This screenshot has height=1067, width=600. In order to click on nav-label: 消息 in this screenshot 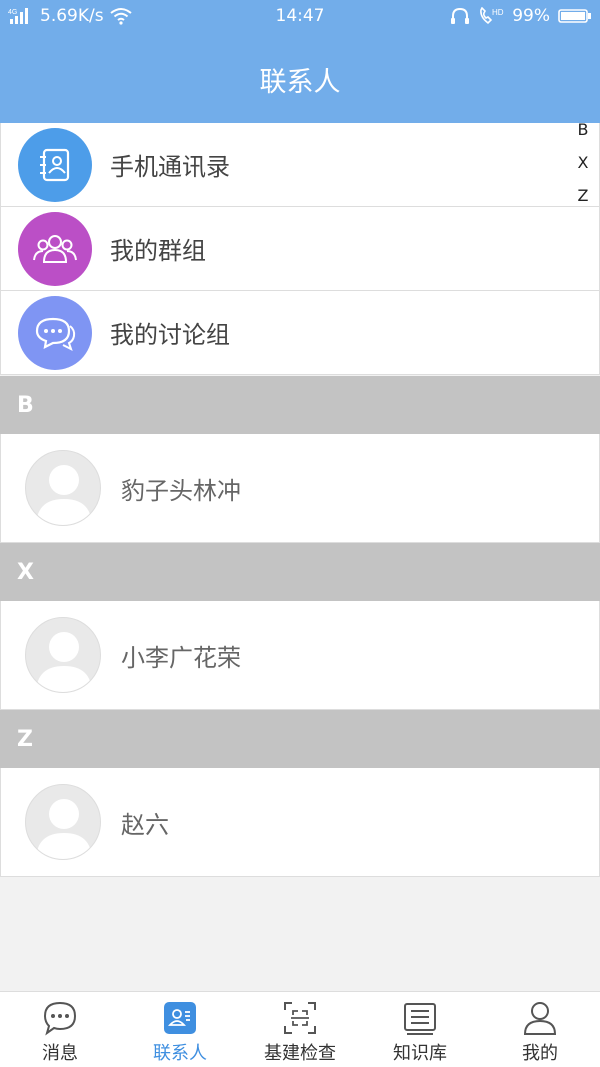, I will do `click(60, 1053)`.